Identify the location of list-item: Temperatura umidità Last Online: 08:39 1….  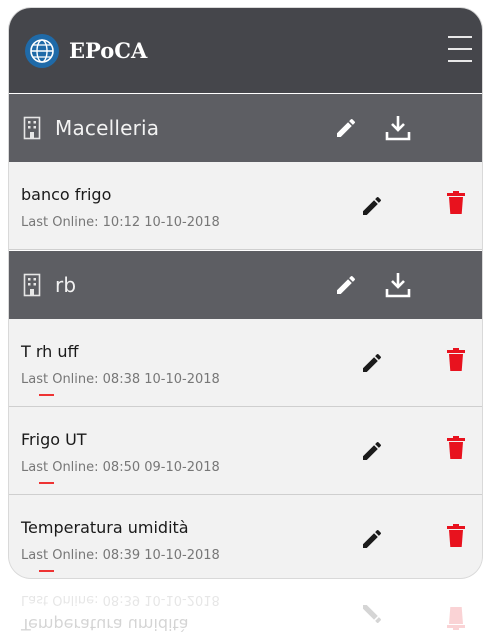
(245, 536).